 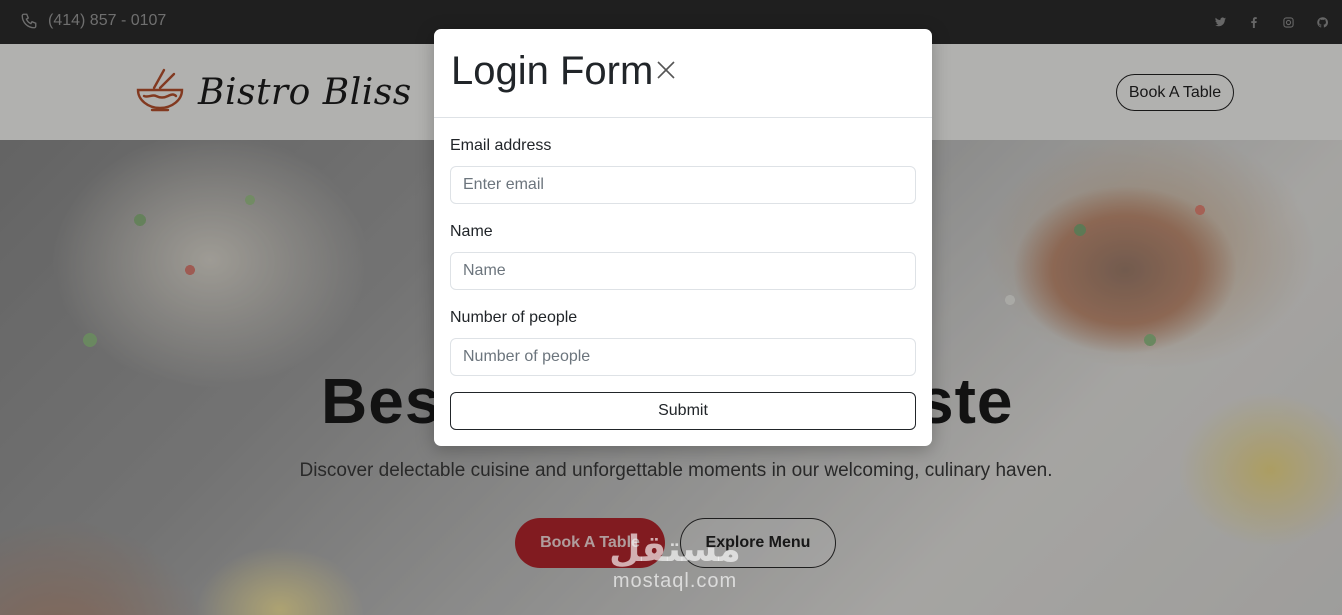 I want to click on submit-button: Submit, so click(x=683, y=411).